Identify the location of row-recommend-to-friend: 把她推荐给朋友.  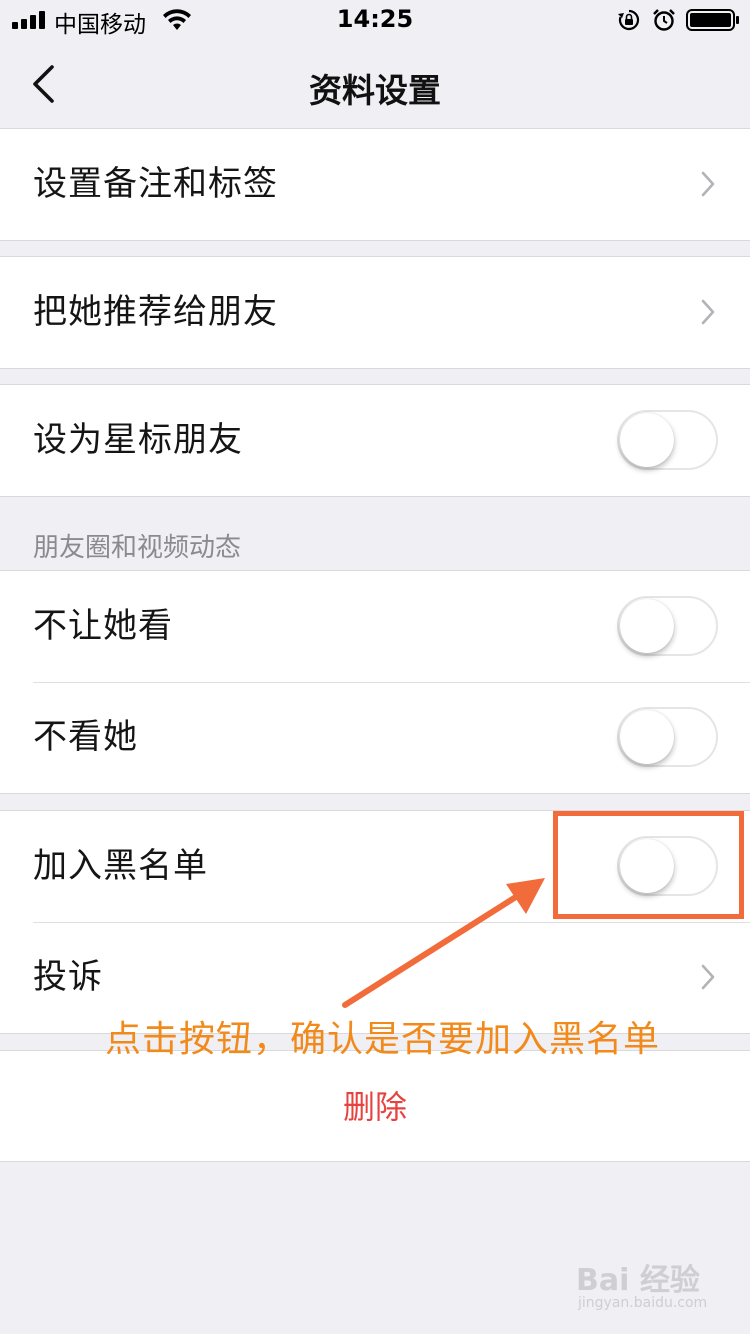
(375, 312).